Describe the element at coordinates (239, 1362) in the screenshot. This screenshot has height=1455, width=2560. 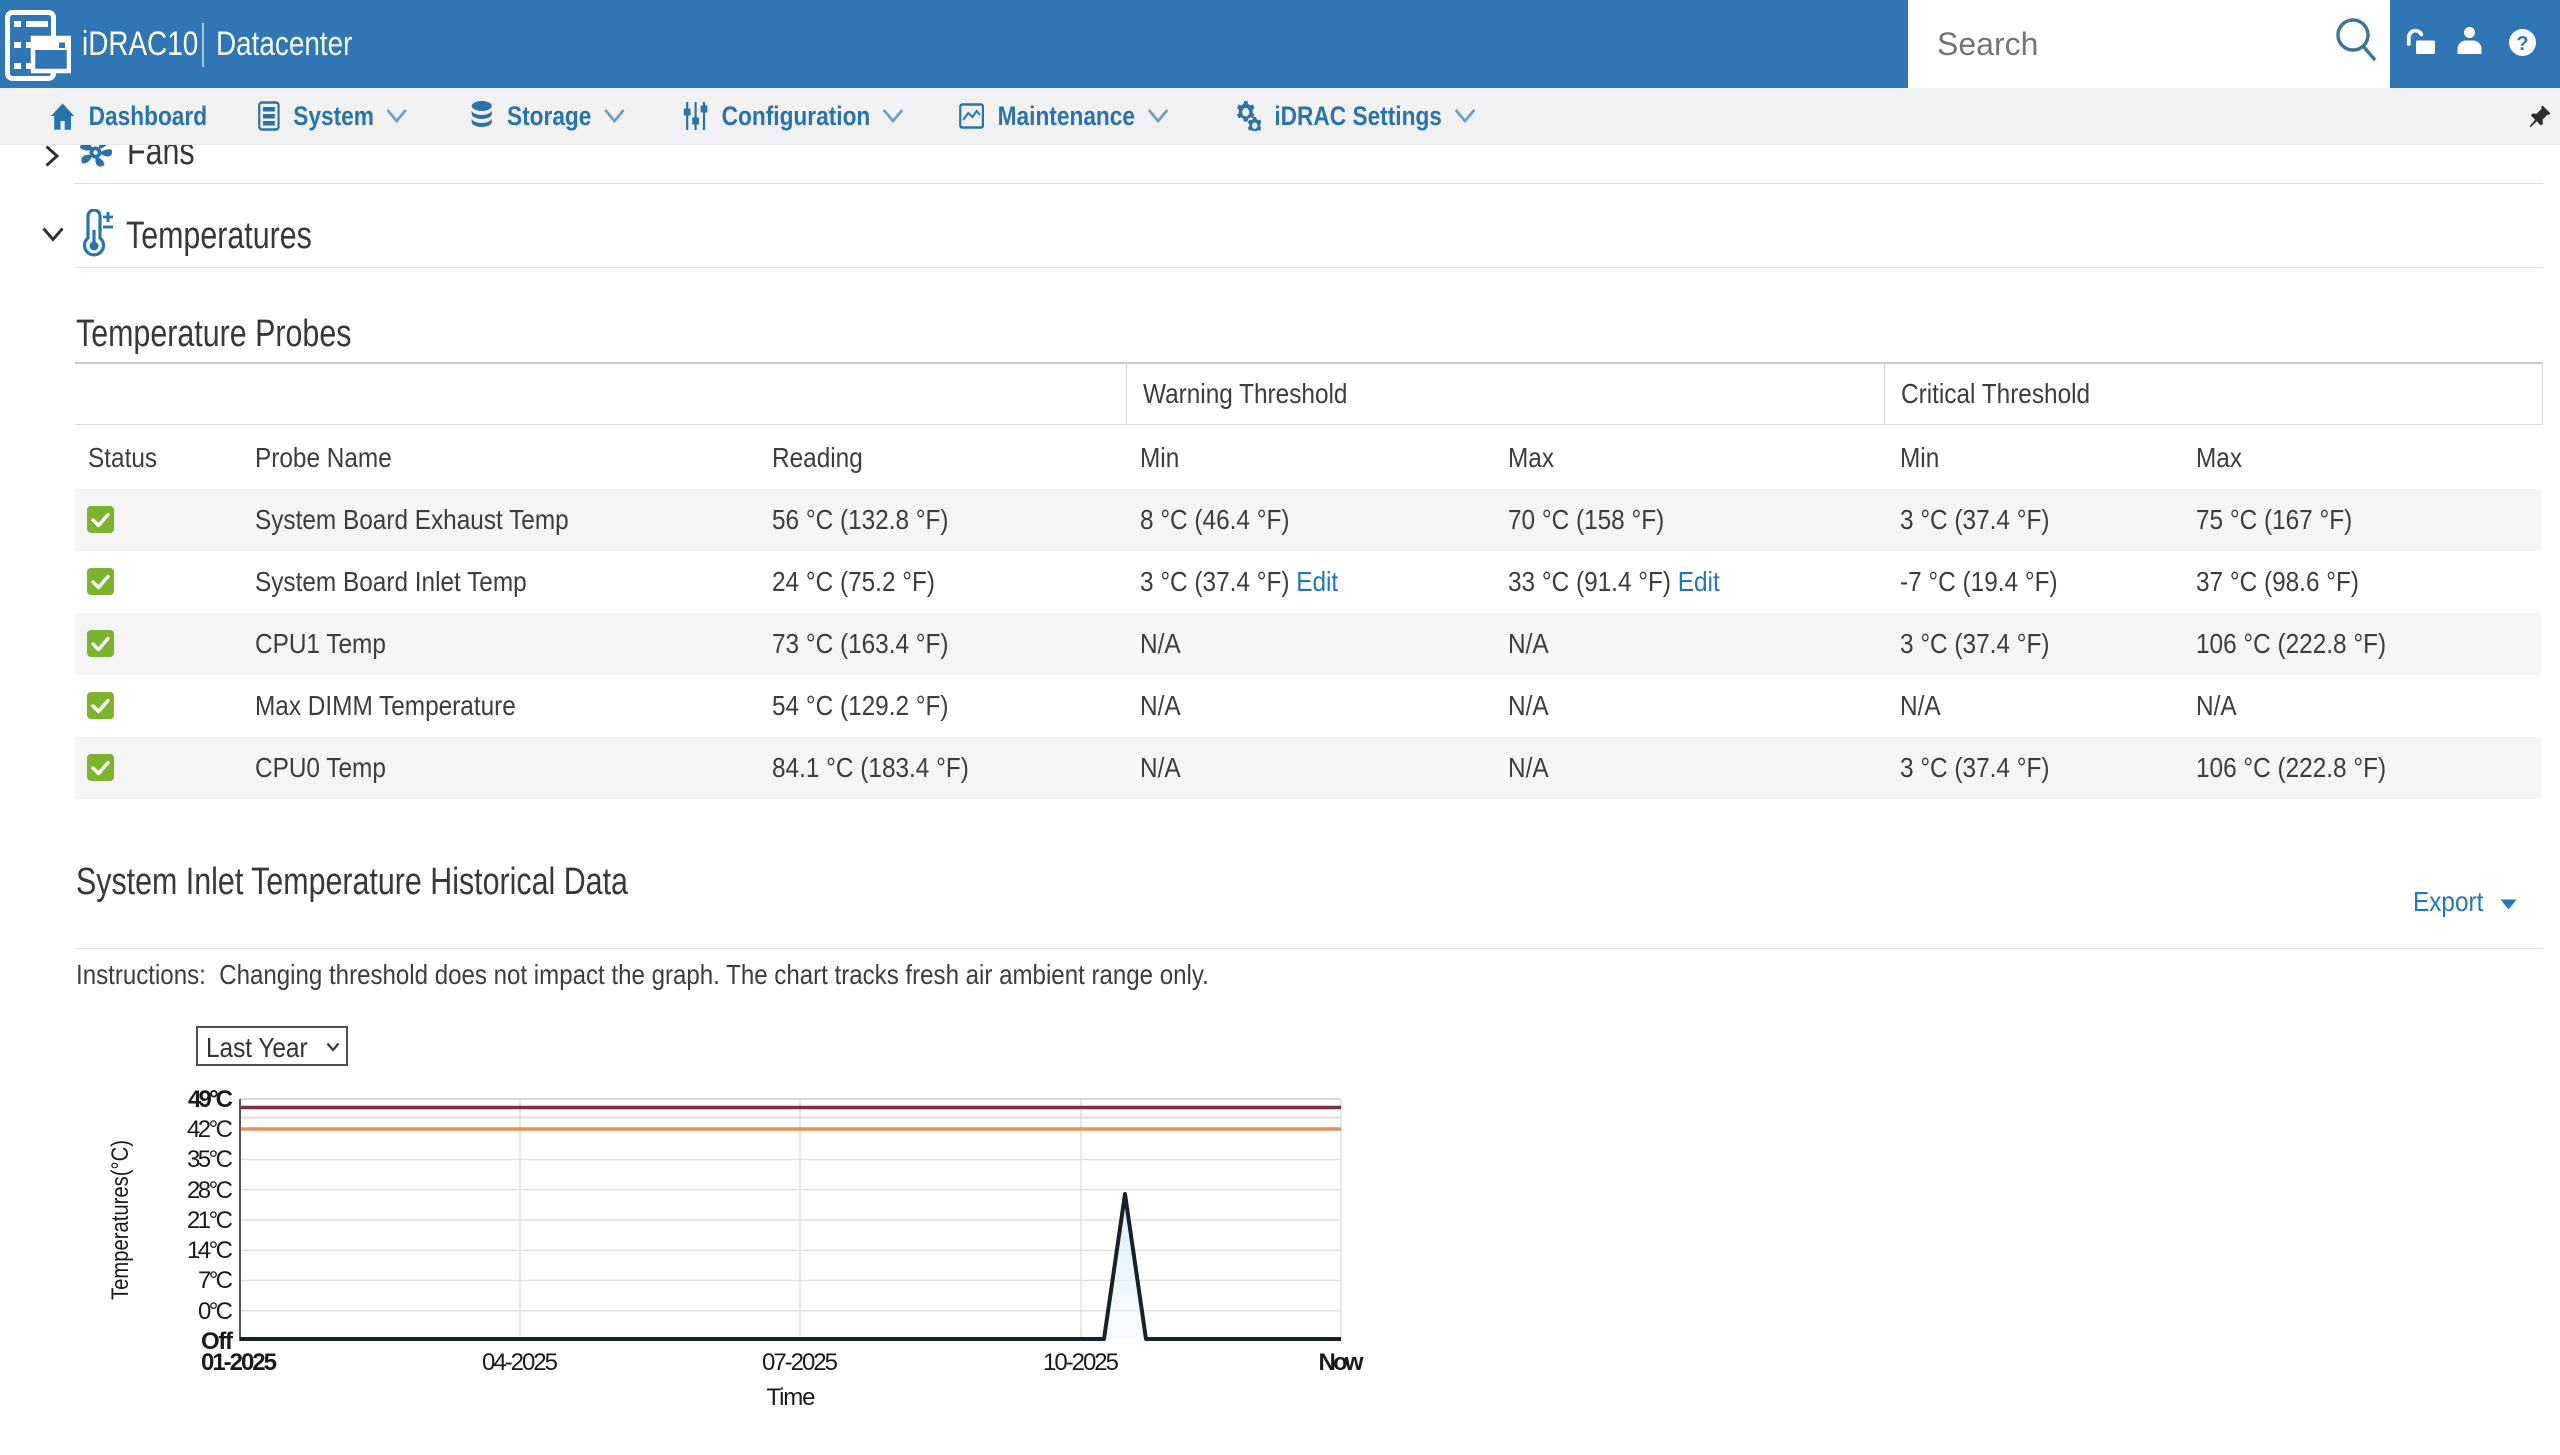
I see `svg-text: 01-2025` at that location.